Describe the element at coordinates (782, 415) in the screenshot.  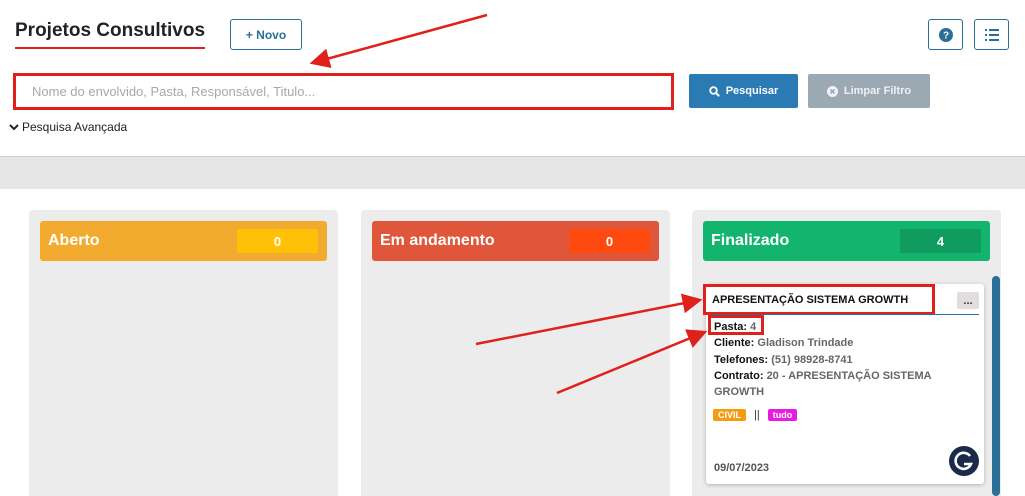
I see `tag-tudo: tudo` at that location.